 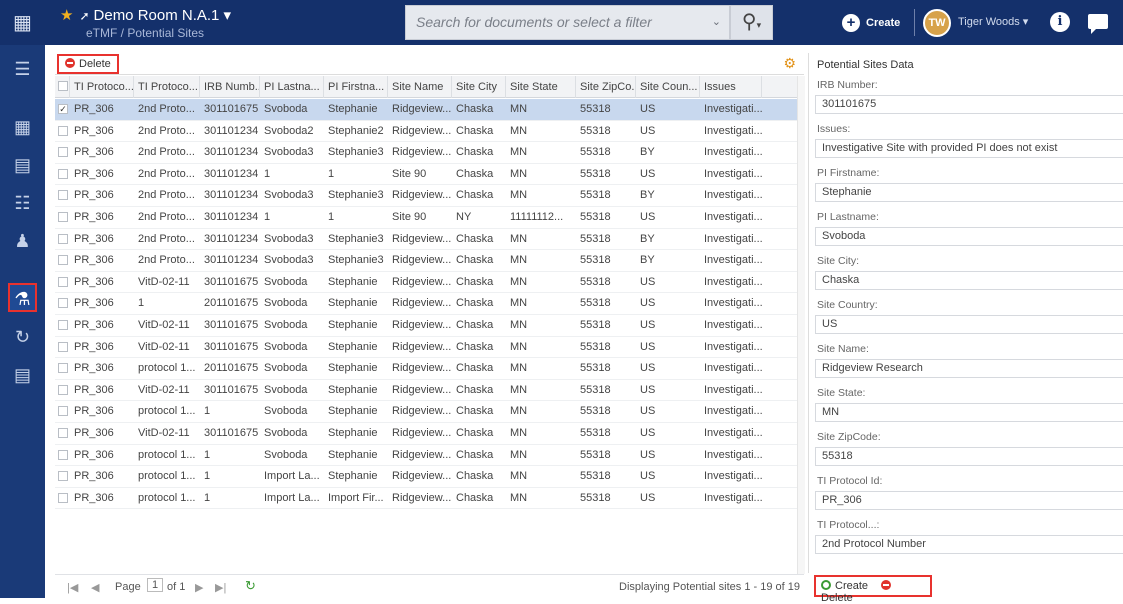 What do you see at coordinates (969, 236) in the screenshot?
I see `field-input: Svoboda` at bounding box center [969, 236].